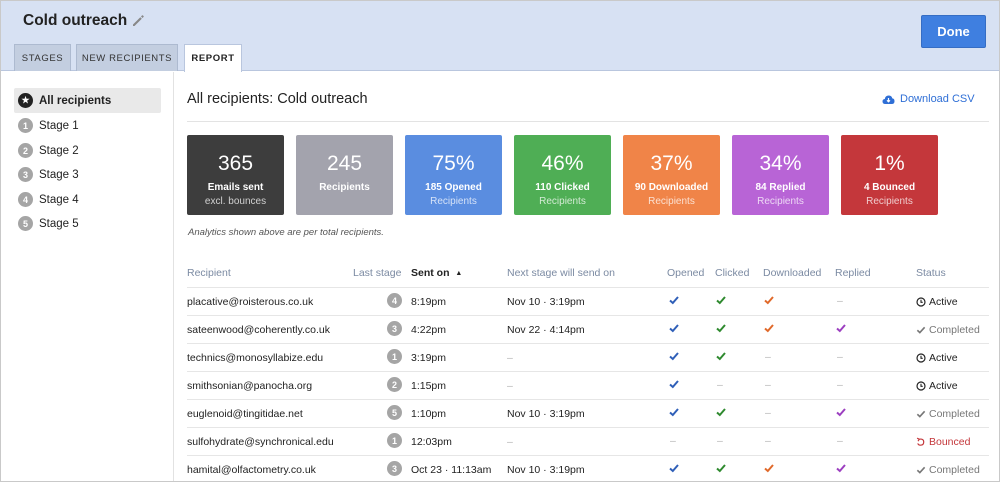  I want to click on stage-number-badge: 3, so click(25, 174).